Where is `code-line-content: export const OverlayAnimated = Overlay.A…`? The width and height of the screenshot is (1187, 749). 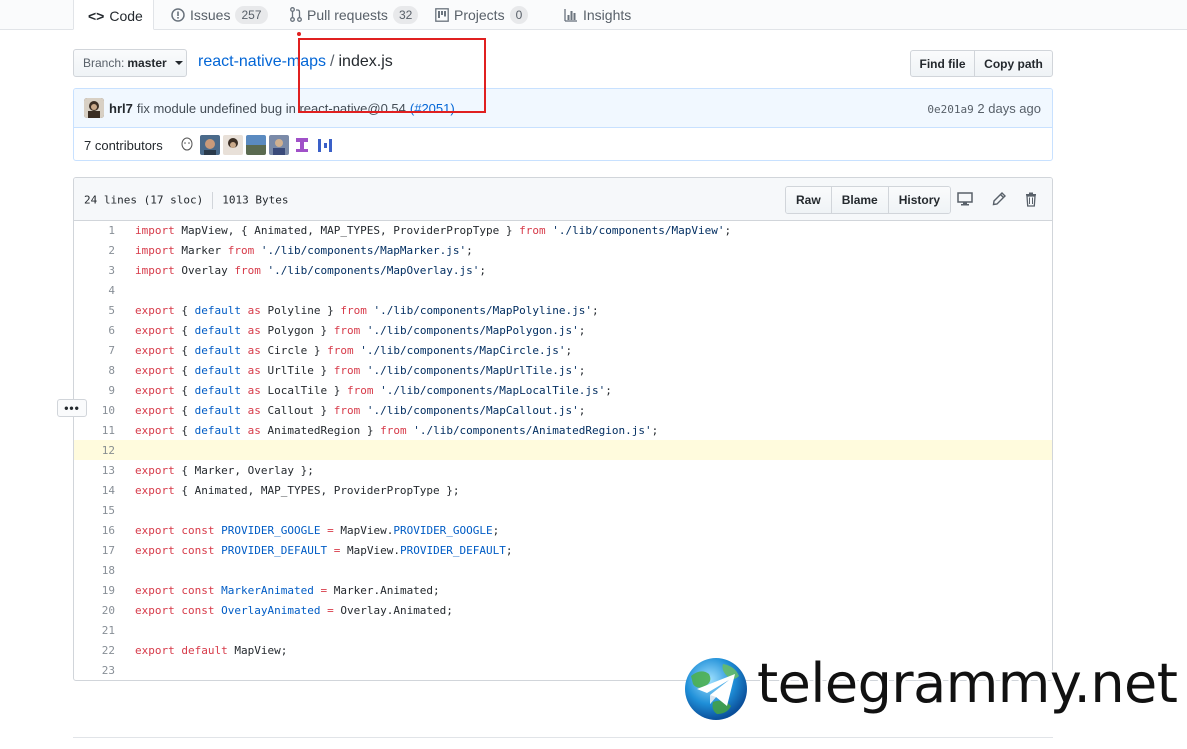 code-line-content: export const OverlayAnimated = Overlay.A… is located at coordinates (294, 610).